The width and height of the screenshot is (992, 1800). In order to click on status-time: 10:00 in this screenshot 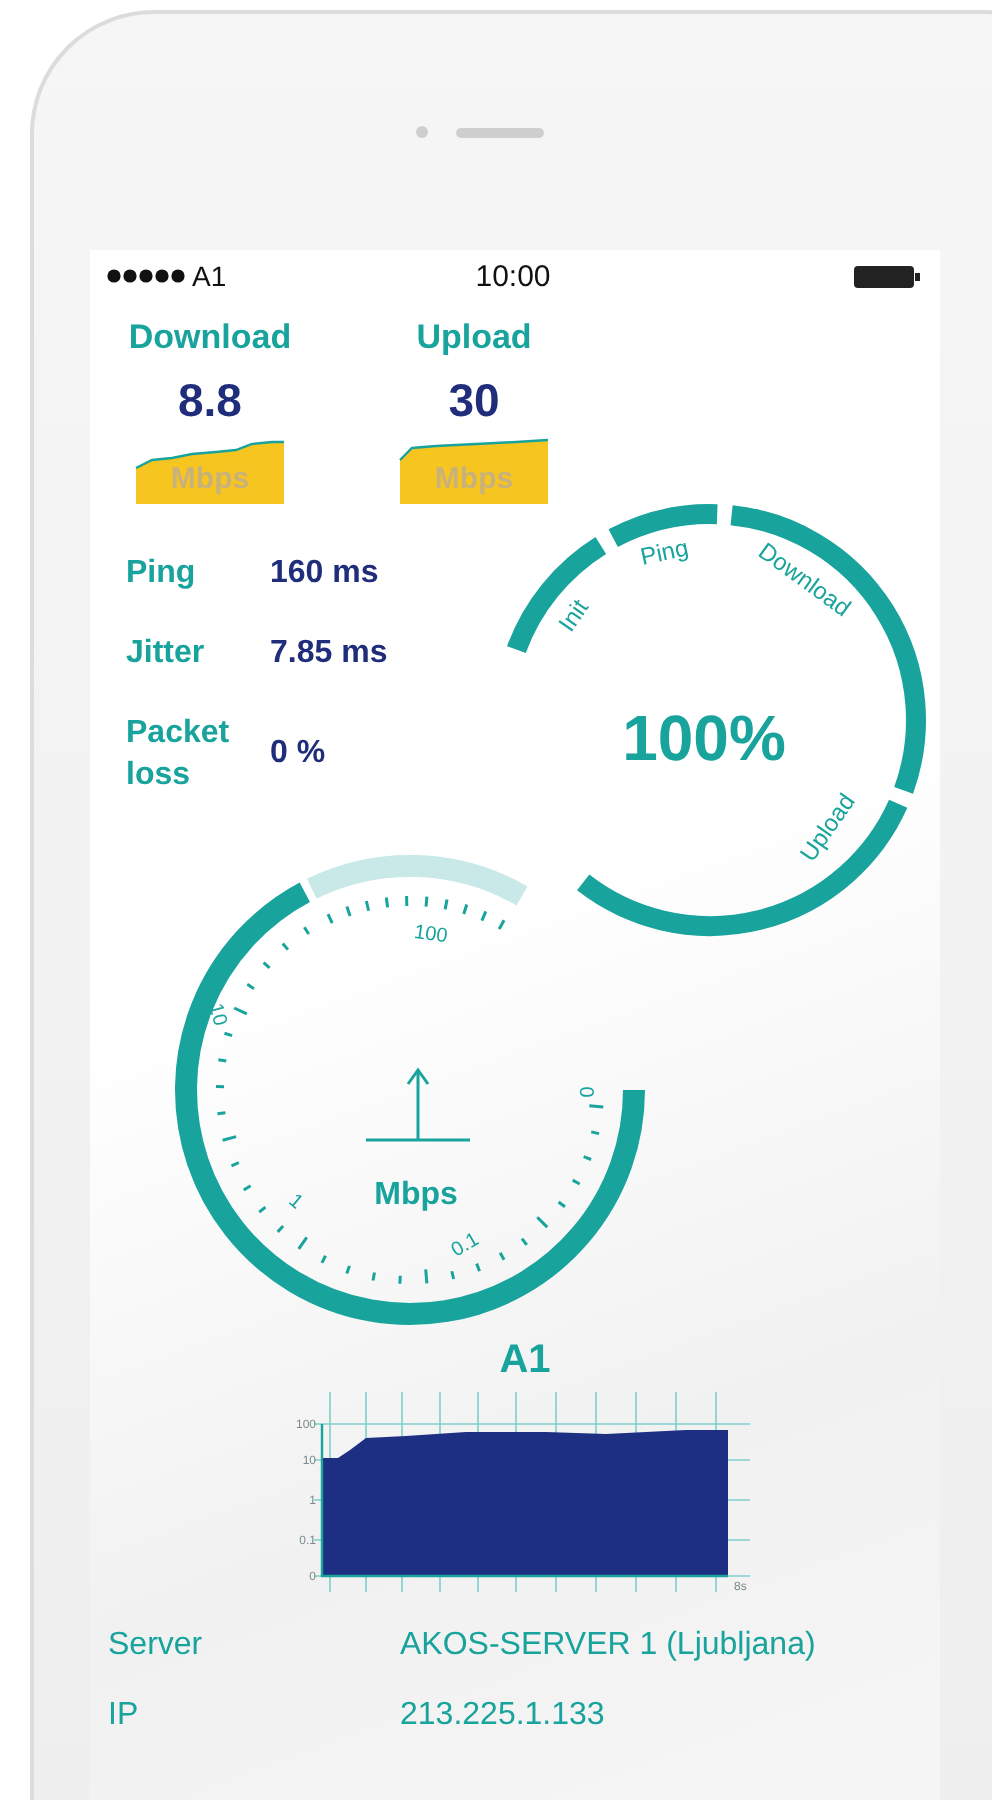, I will do `click(513, 276)`.